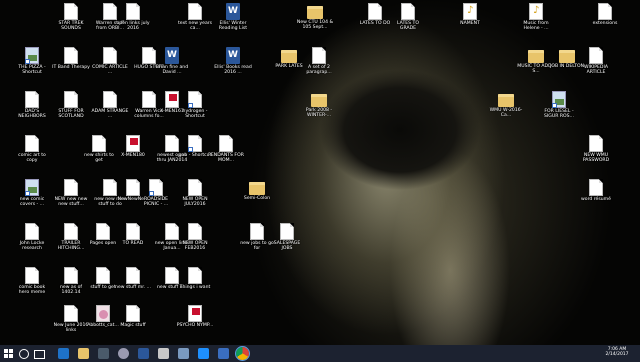 This screenshot has width=640, height=362. Describe the element at coordinates (195, 202) in the screenshot. I see `desktop-icon-label: NEW OPEN JULY2016` at that location.